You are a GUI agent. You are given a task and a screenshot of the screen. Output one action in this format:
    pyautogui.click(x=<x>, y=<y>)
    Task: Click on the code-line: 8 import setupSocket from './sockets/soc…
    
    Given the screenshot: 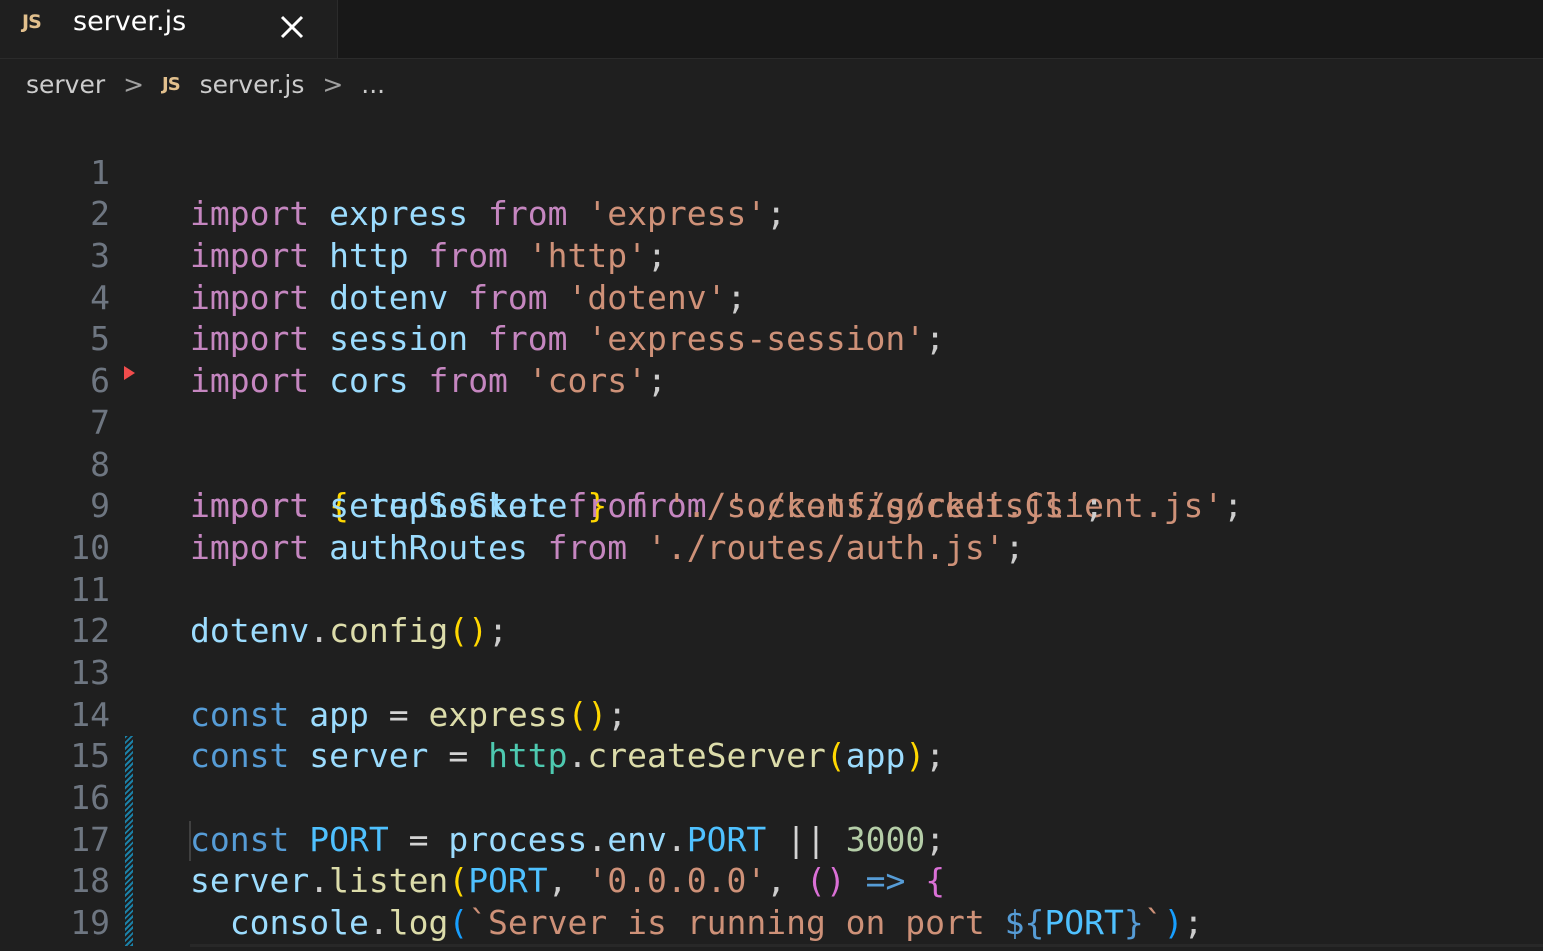 What is the action you would take?
    pyautogui.click(x=771, y=464)
    